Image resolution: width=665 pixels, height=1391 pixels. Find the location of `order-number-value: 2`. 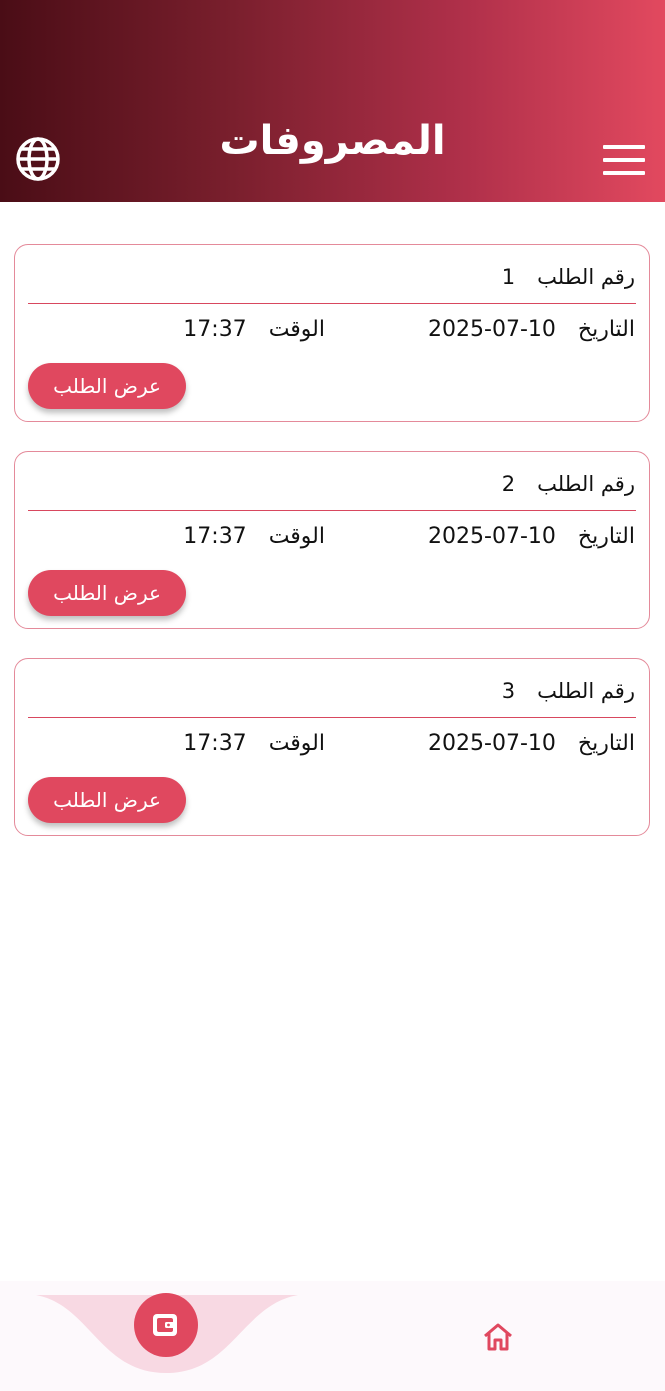

order-number-value: 2 is located at coordinates (508, 484).